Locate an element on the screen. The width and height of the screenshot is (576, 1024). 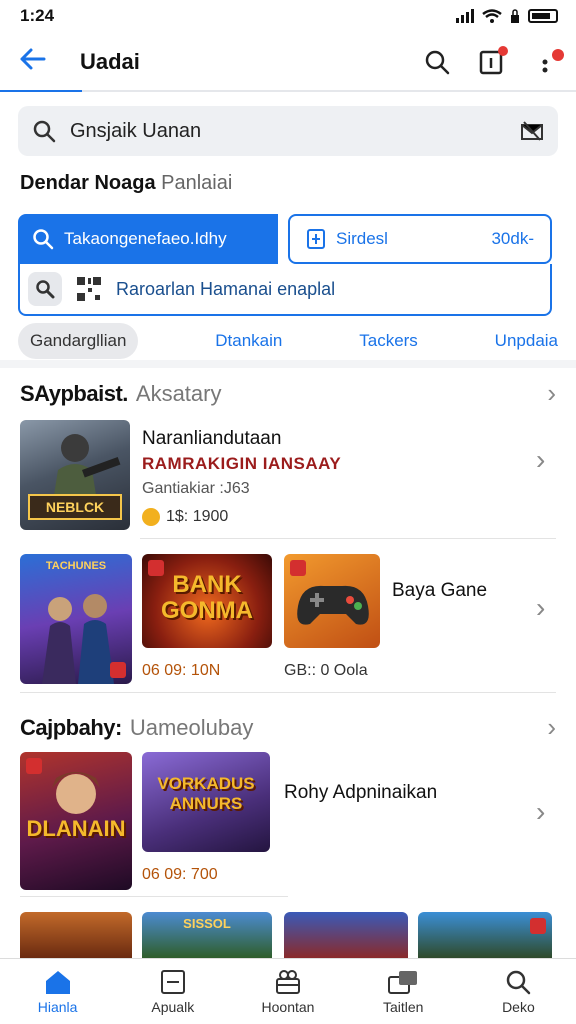
nav-home-label: Hianla is located at coordinates (57, 1006).